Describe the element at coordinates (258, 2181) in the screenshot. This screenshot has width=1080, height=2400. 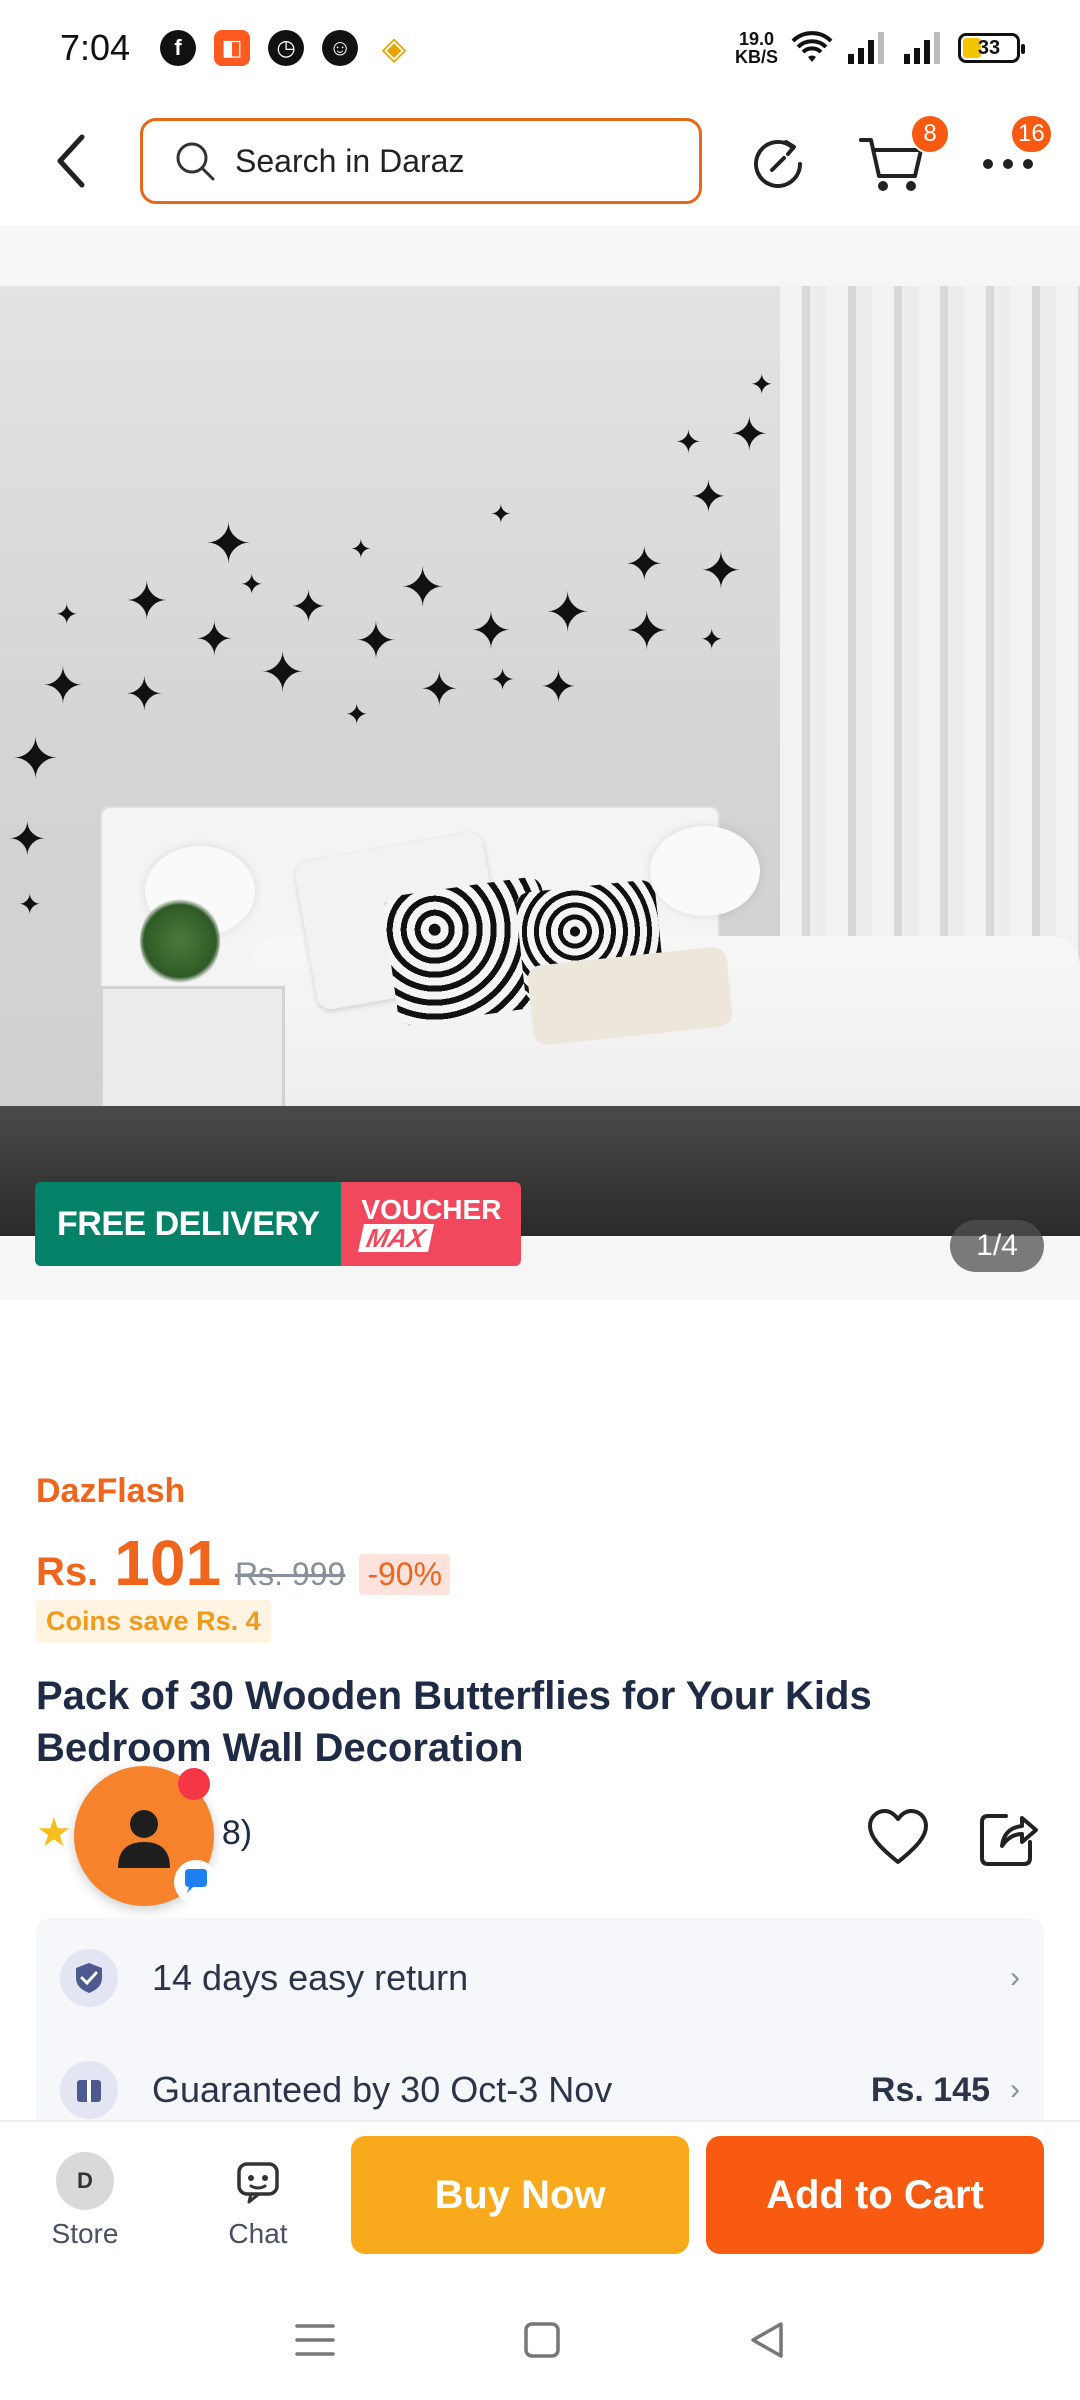
I see `chat-robot-icon` at that location.